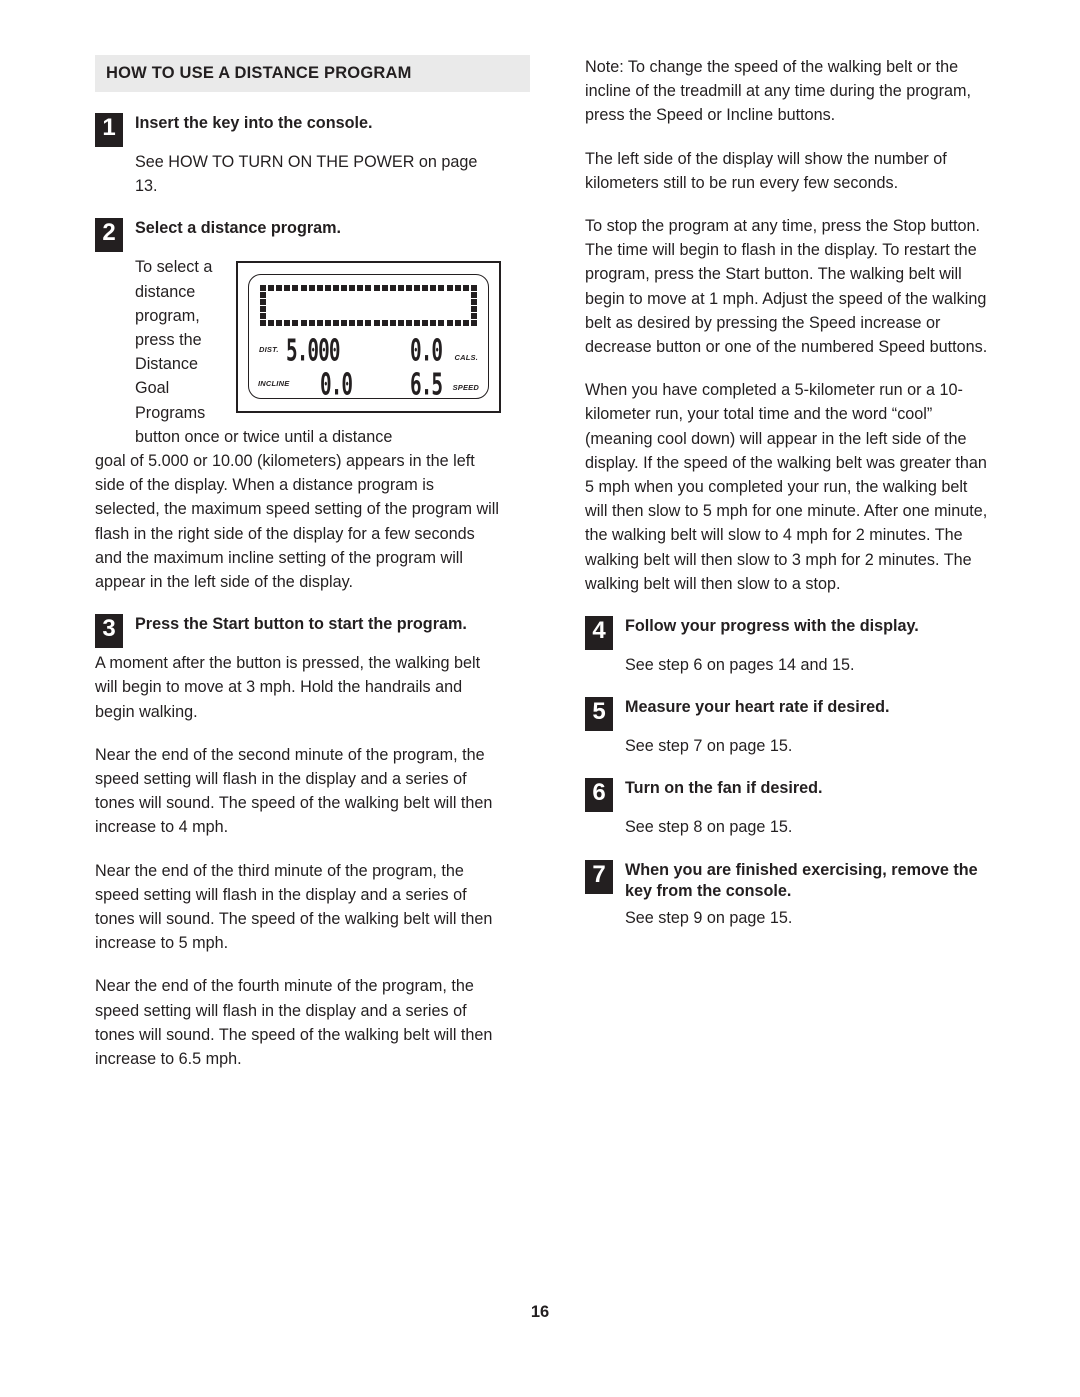 This screenshot has width=1080, height=1397. I want to click on step-1-title: Insert the key into the console., so click(254, 123).